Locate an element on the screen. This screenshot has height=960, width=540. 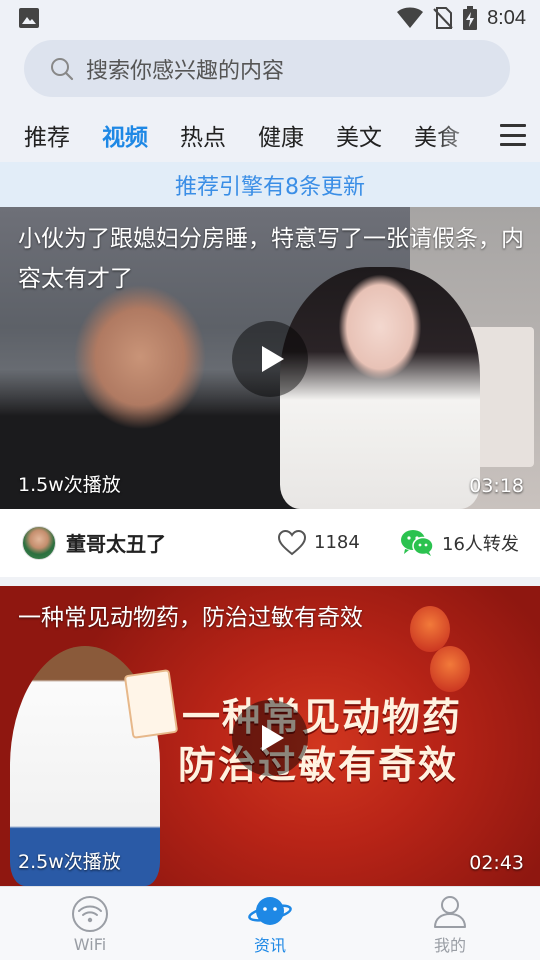
like-count: 1184 is located at coordinates (337, 542).